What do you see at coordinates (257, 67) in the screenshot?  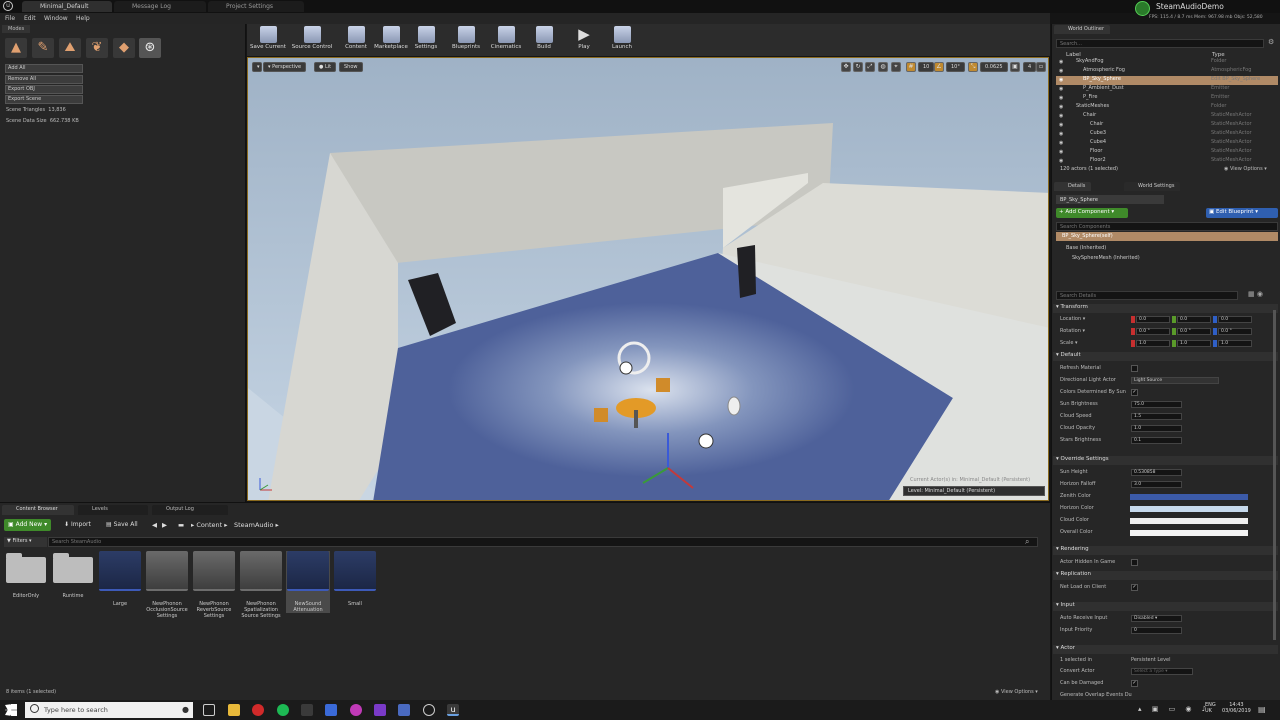 I see `viewport-options-button: ▾` at bounding box center [257, 67].